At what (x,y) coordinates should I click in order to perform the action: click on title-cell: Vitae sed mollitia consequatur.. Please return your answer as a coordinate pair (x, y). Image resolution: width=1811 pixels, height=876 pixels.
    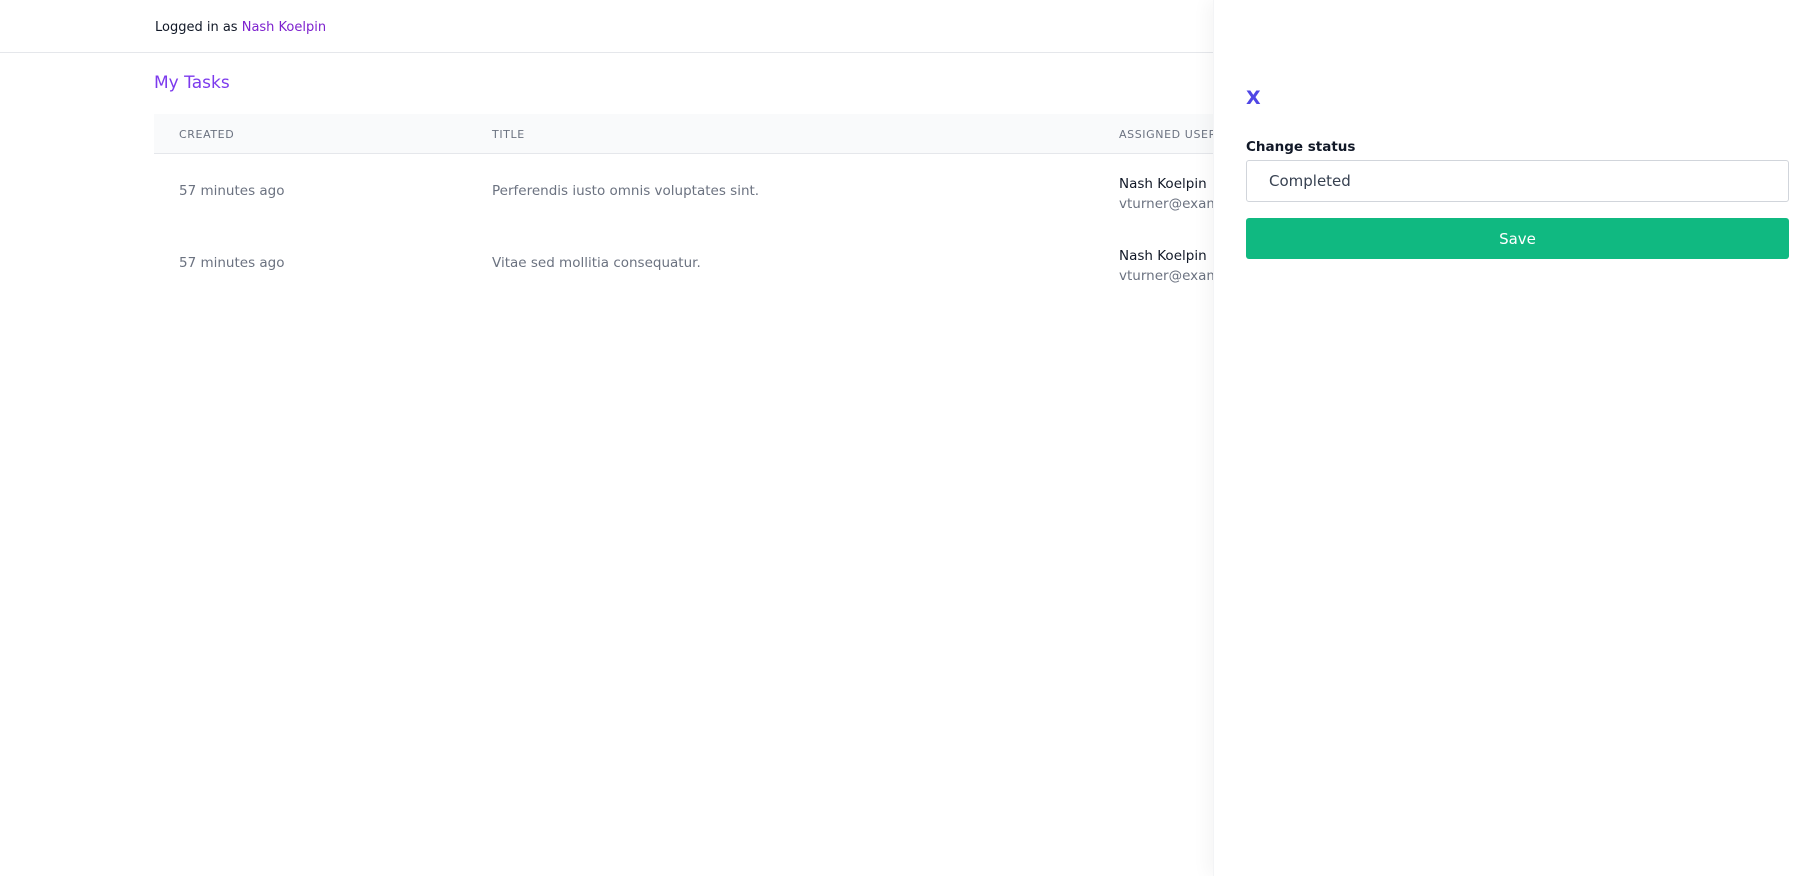
    Looking at the image, I should click on (596, 263).